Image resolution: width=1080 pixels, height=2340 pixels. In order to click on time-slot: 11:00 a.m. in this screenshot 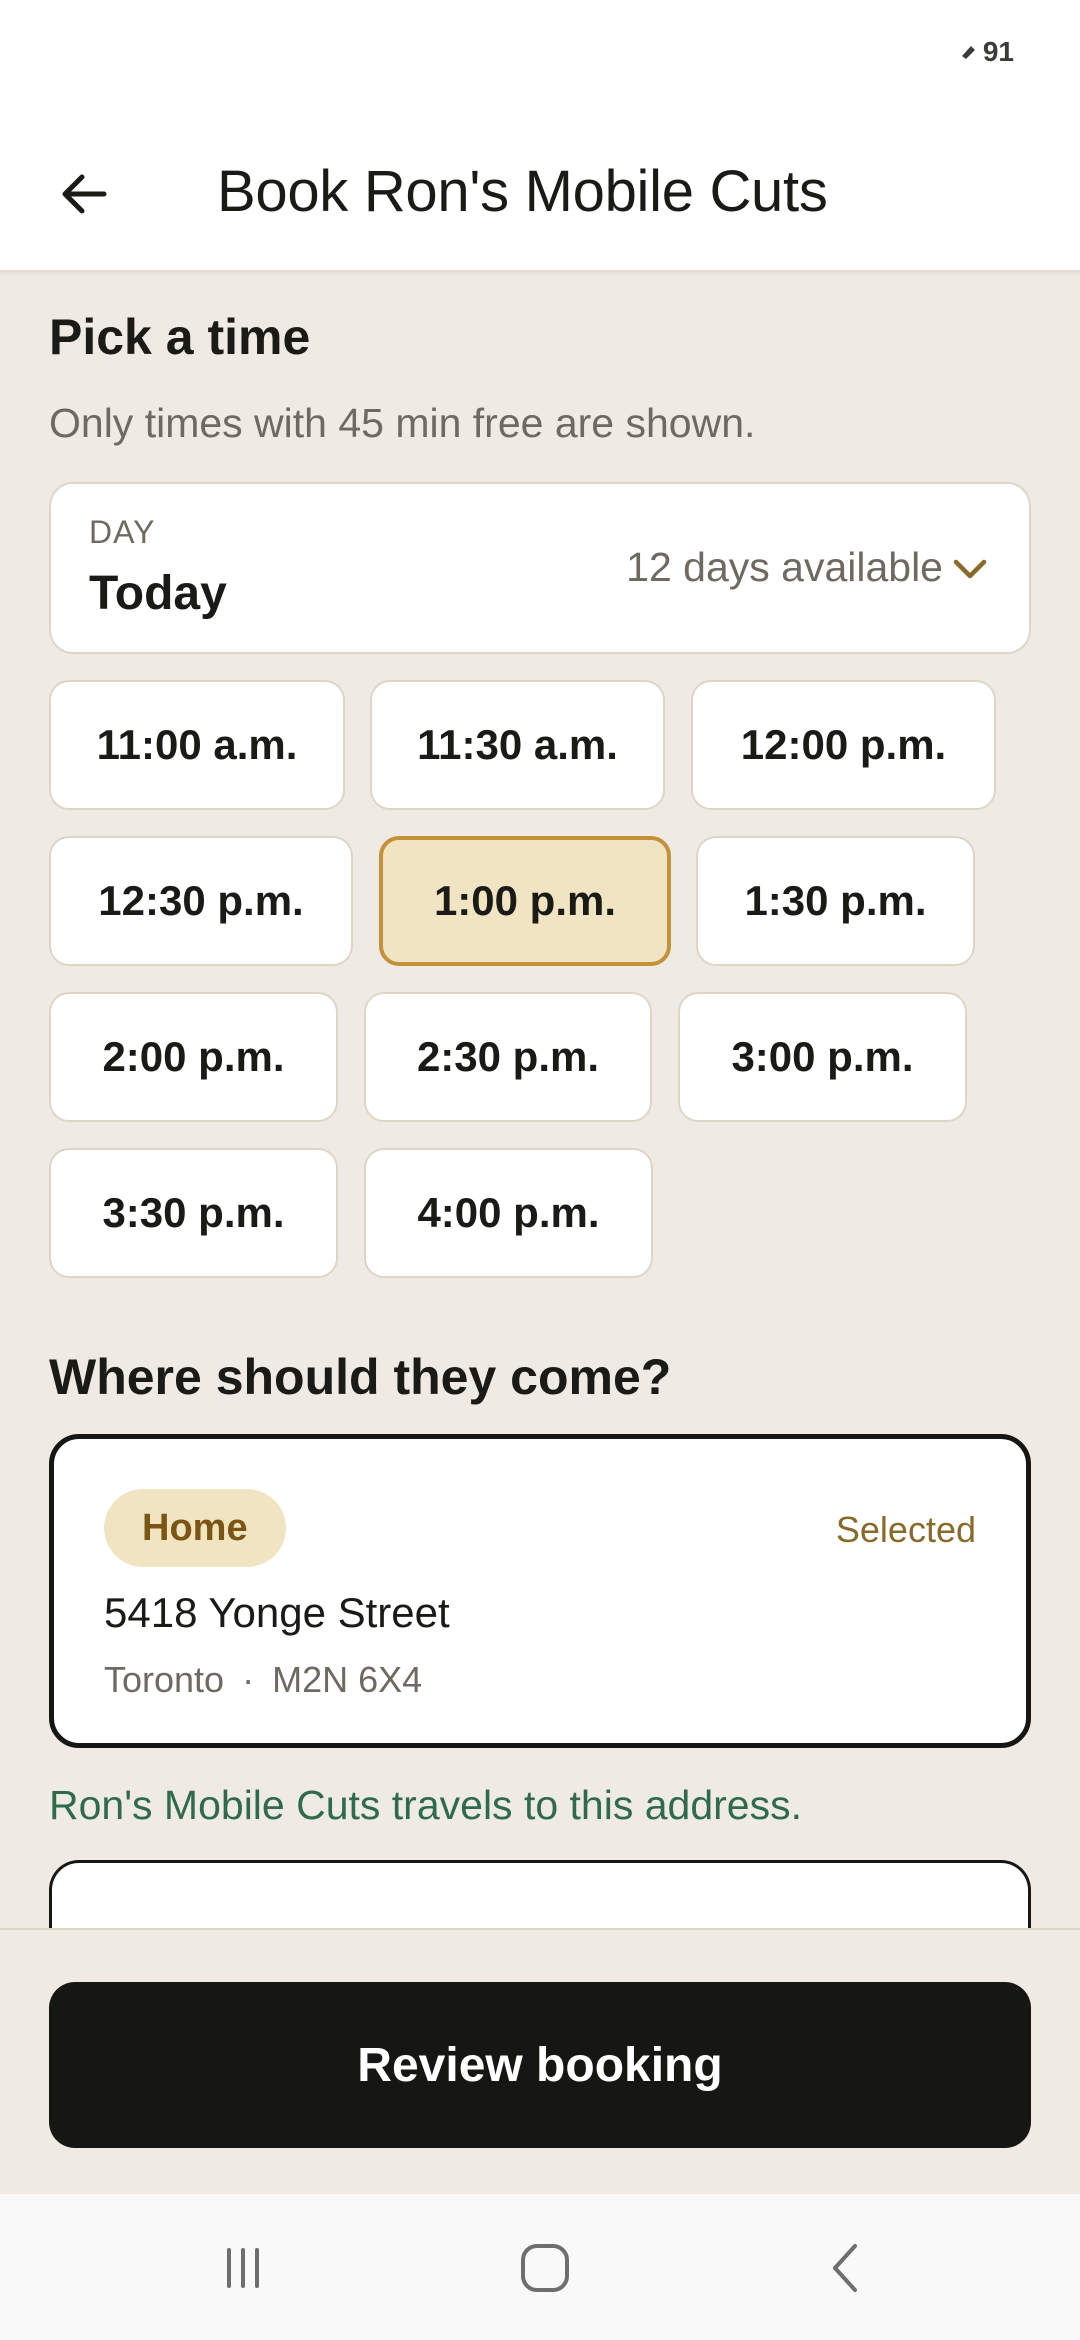, I will do `click(197, 745)`.